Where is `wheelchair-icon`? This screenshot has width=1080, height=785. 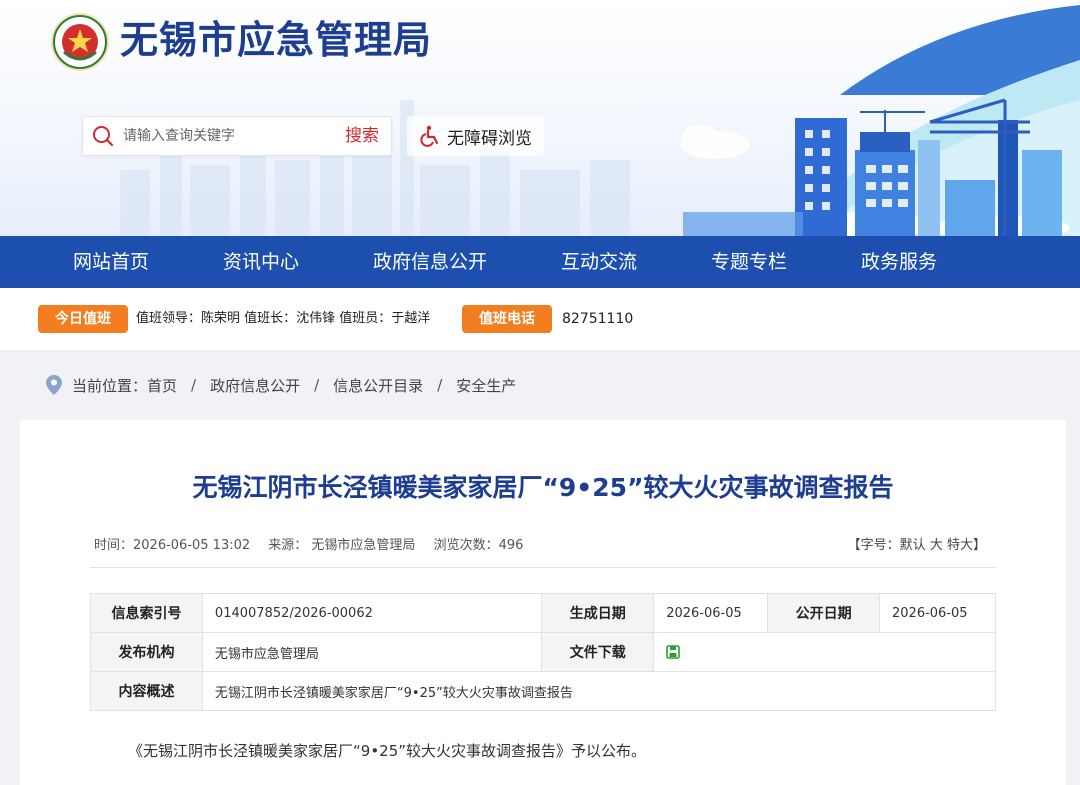 wheelchair-icon is located at coordinates (429, 136).